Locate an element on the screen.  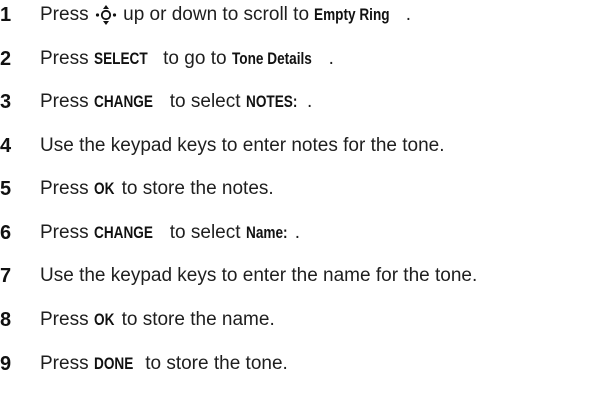
step-2: 2 Press SELECT to go to Tone Details. is located at coordinates (302, 59).